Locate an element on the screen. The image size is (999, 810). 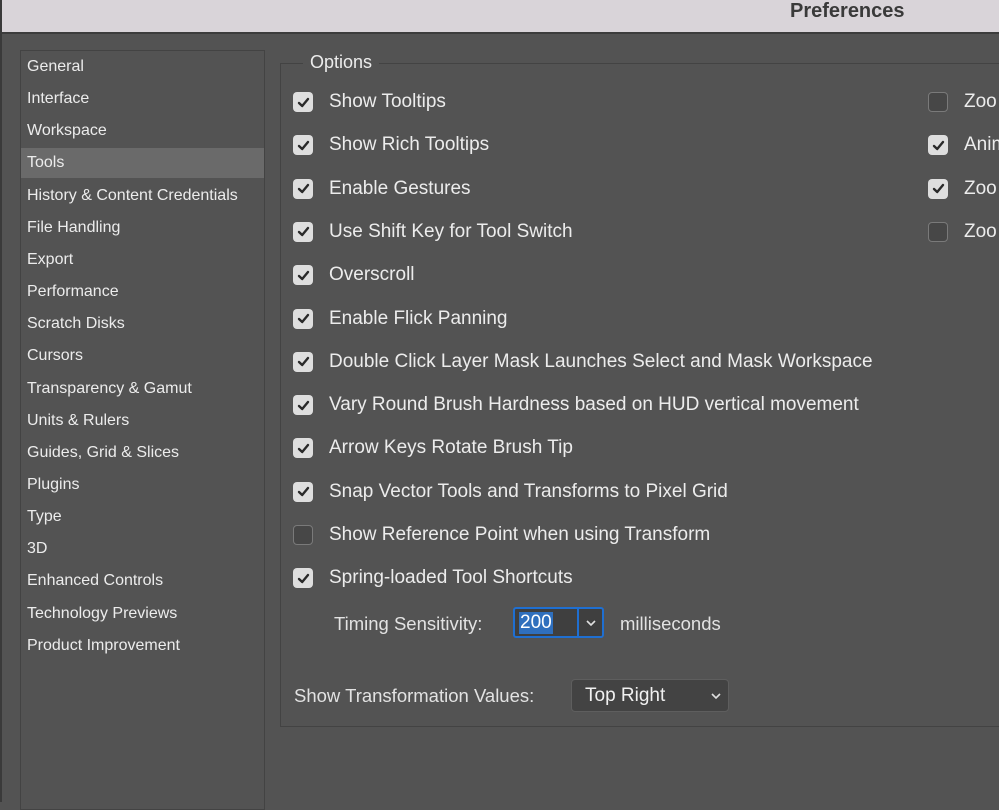
checkbox-label: Spring-loaded Tool Shortcuts is located at coordinates (451, 578).